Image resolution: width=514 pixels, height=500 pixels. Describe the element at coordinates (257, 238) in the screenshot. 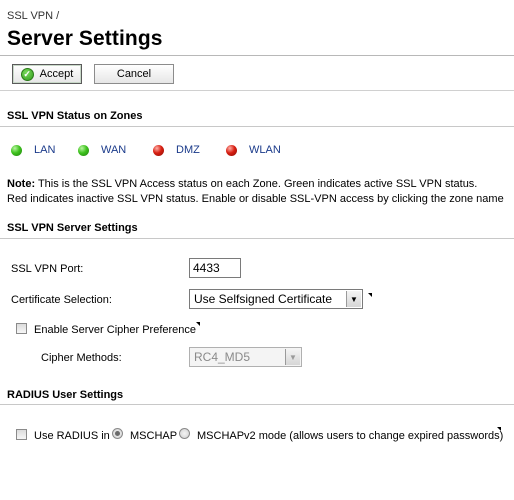

I see `server-section-divider` at that location.